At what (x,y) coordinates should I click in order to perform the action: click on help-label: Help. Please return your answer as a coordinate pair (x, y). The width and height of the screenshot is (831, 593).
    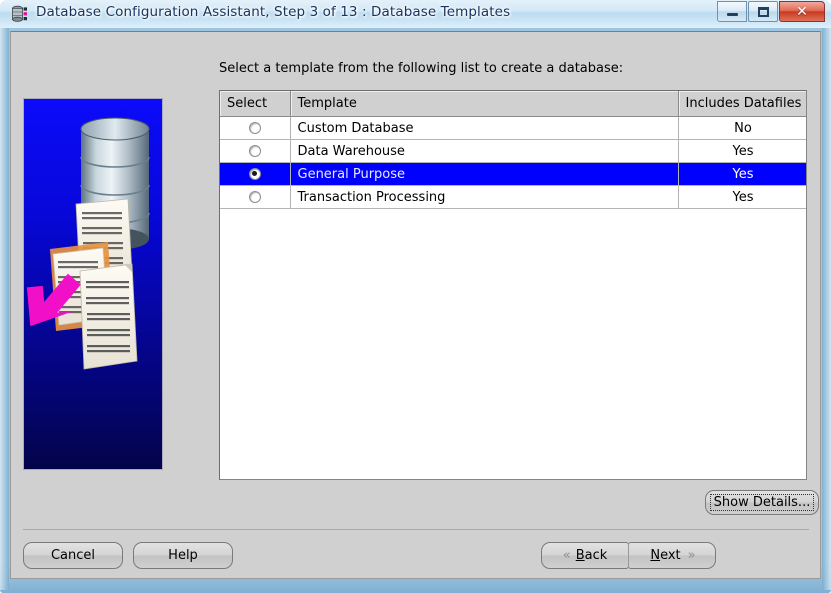
    Looking at the image, I should click on (183, 555).